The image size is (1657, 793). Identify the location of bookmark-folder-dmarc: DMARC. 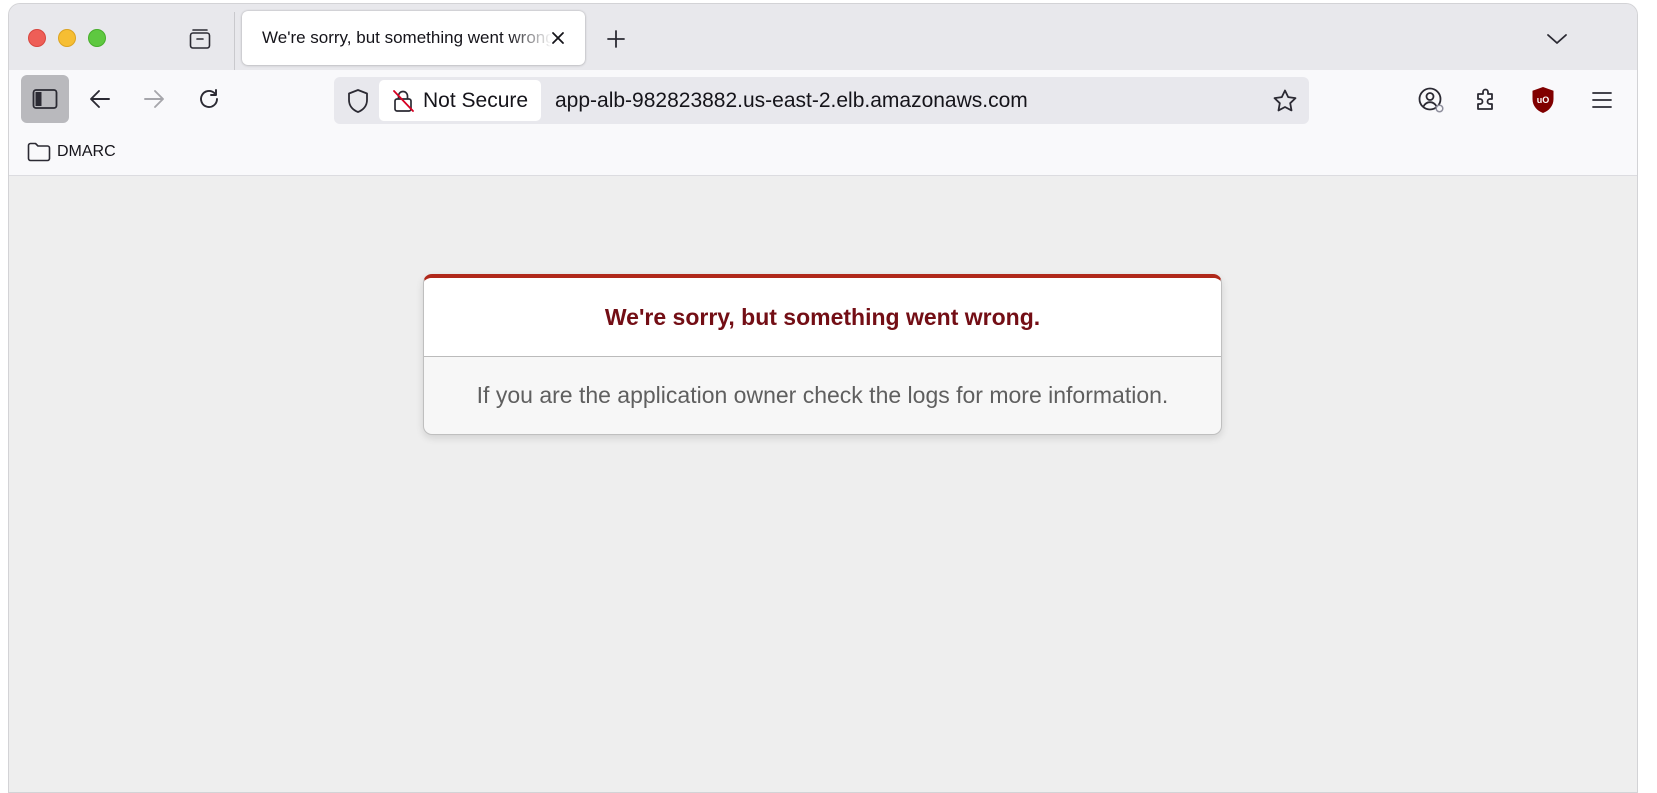
(71, 152).